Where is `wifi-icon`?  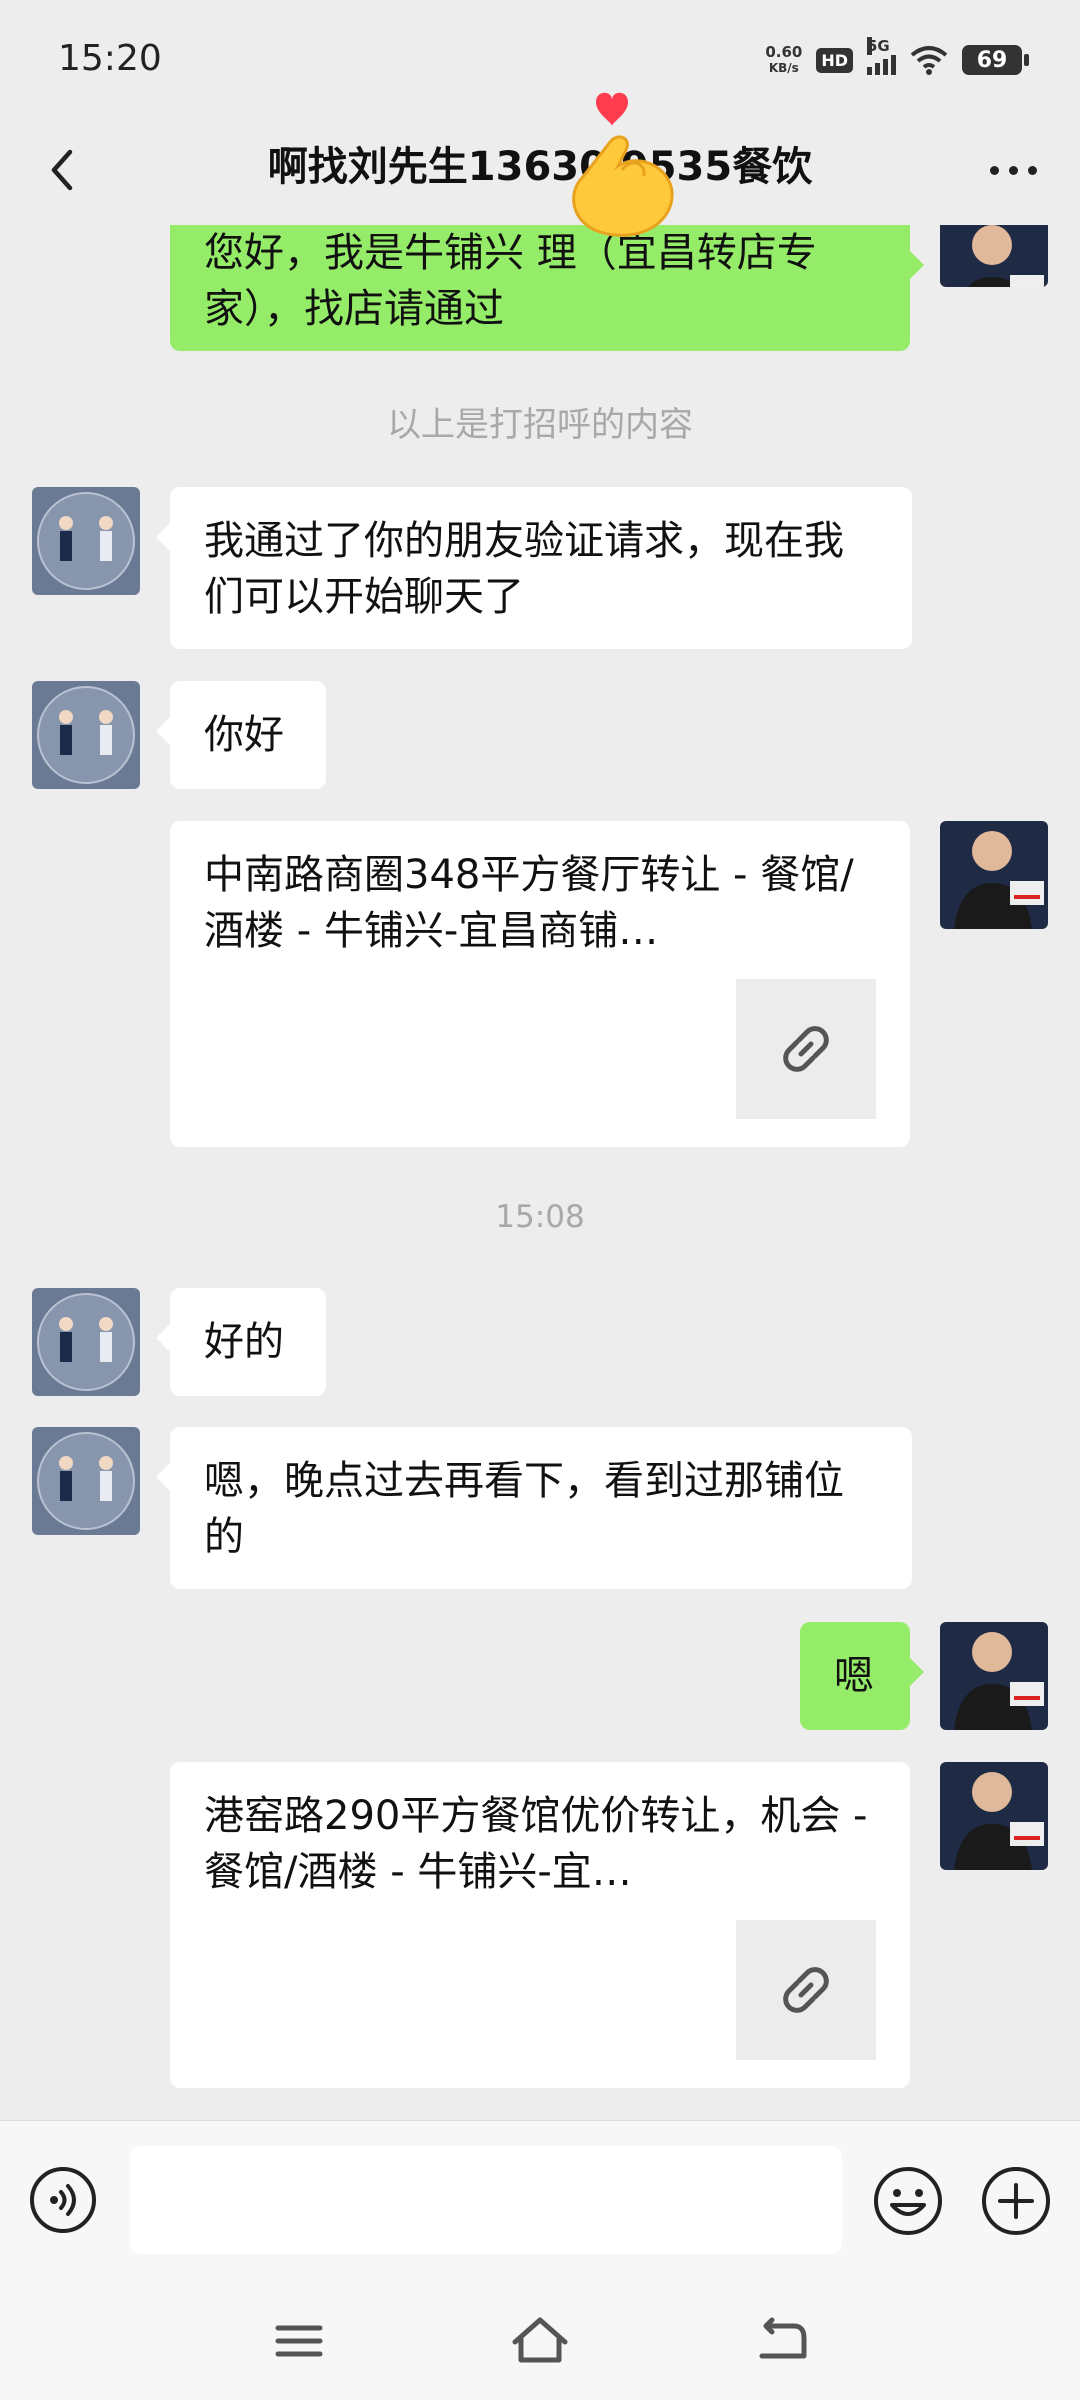
wifi-icon is located at coordinates (929, 60).